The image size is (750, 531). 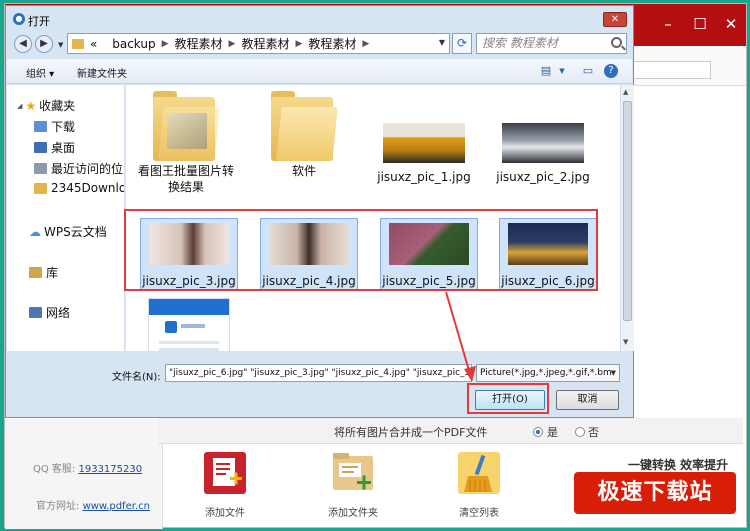 I want to click on clear-list-button: 清空列表, so click(x=479, y=484).